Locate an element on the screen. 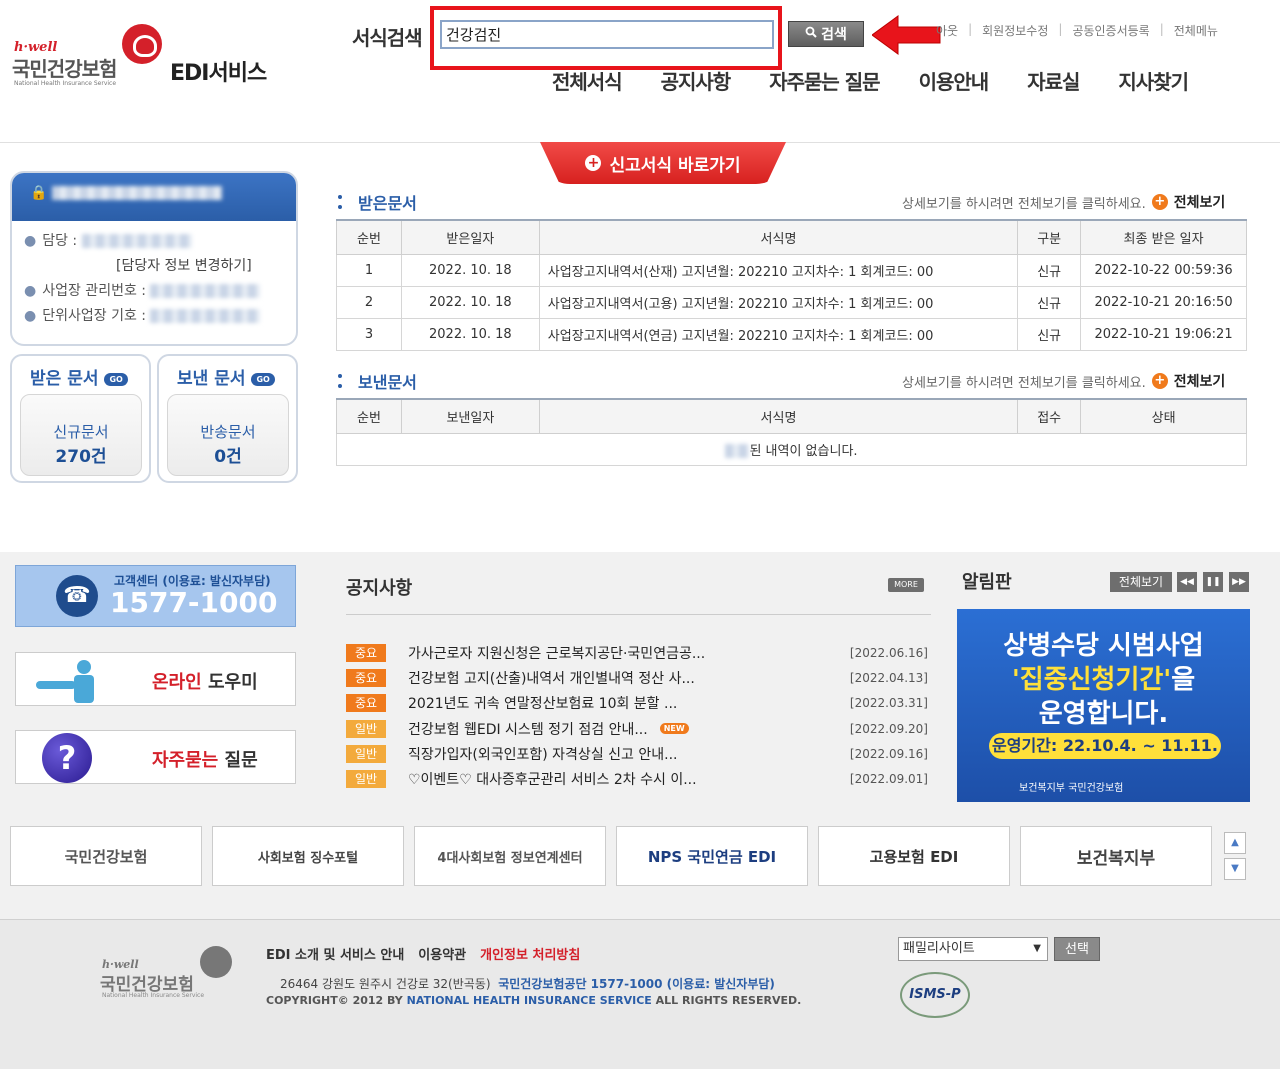 This screenshot has height=1069, width=1280. nav-faq: 자주묻는 질문 is located at coordinates (824, 80).